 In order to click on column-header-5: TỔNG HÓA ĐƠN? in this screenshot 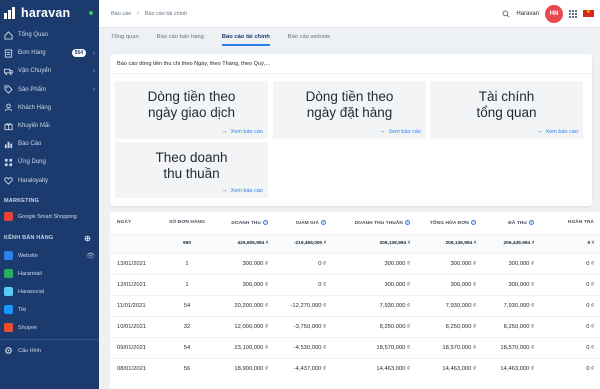, I will do `click(449, 223)`.